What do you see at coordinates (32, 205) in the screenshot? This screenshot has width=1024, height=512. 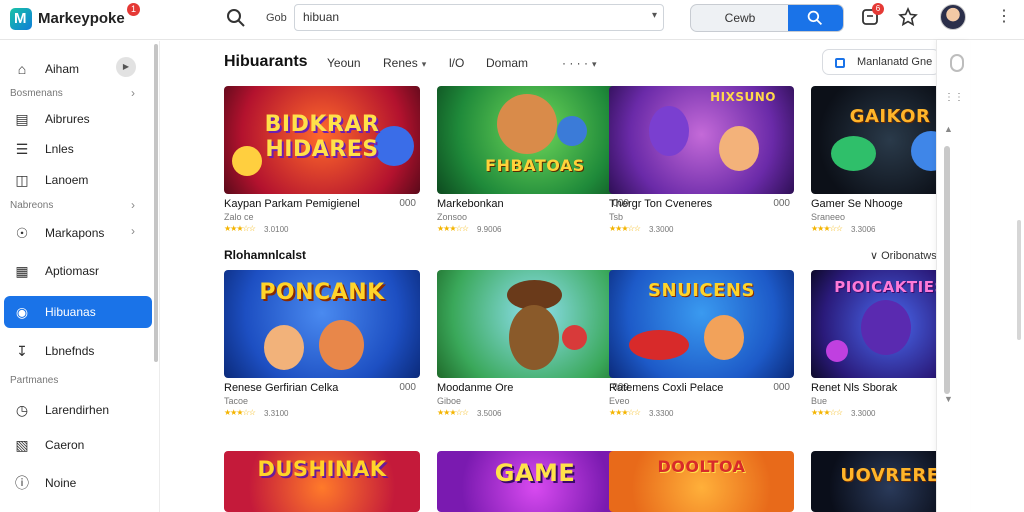 I see `sidebar-section-label: Nabreons` at bounding box center [32, 205].